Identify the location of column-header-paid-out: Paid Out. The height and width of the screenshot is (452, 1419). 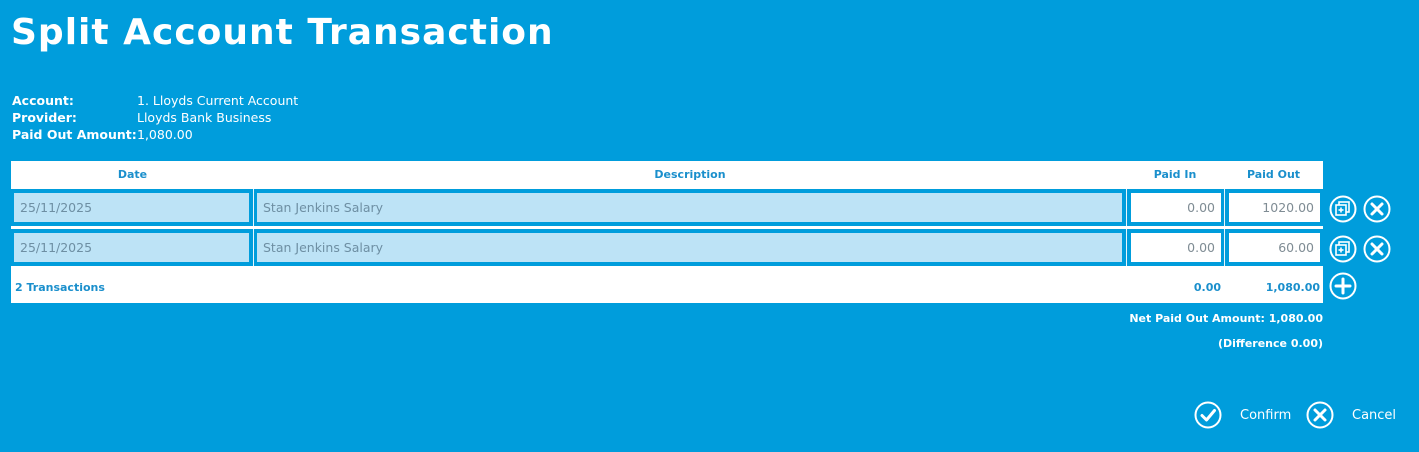
(1273, 174).